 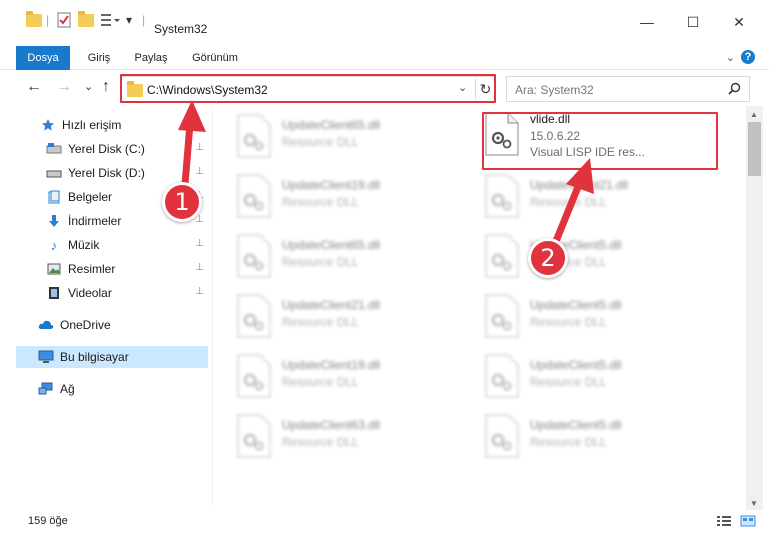 I want to click on customize-toolbar-icon, so click(x=111, y=20).